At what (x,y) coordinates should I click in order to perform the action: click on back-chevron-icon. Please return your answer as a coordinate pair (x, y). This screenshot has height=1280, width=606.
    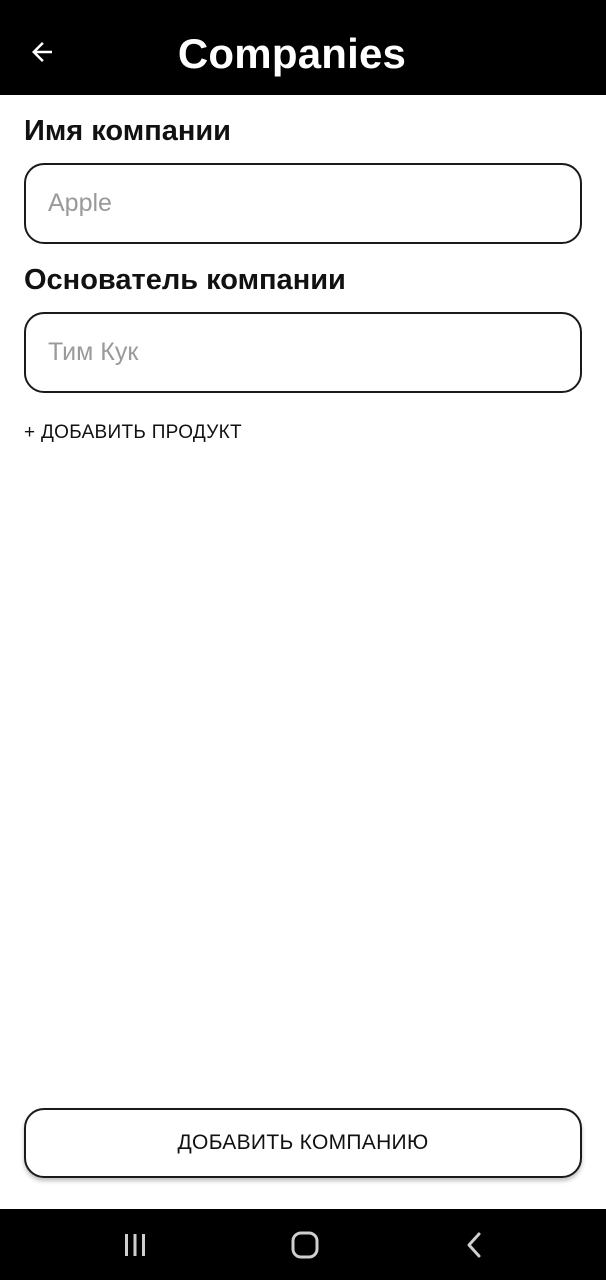
    Looking at the image, I should click on (474, 1245).